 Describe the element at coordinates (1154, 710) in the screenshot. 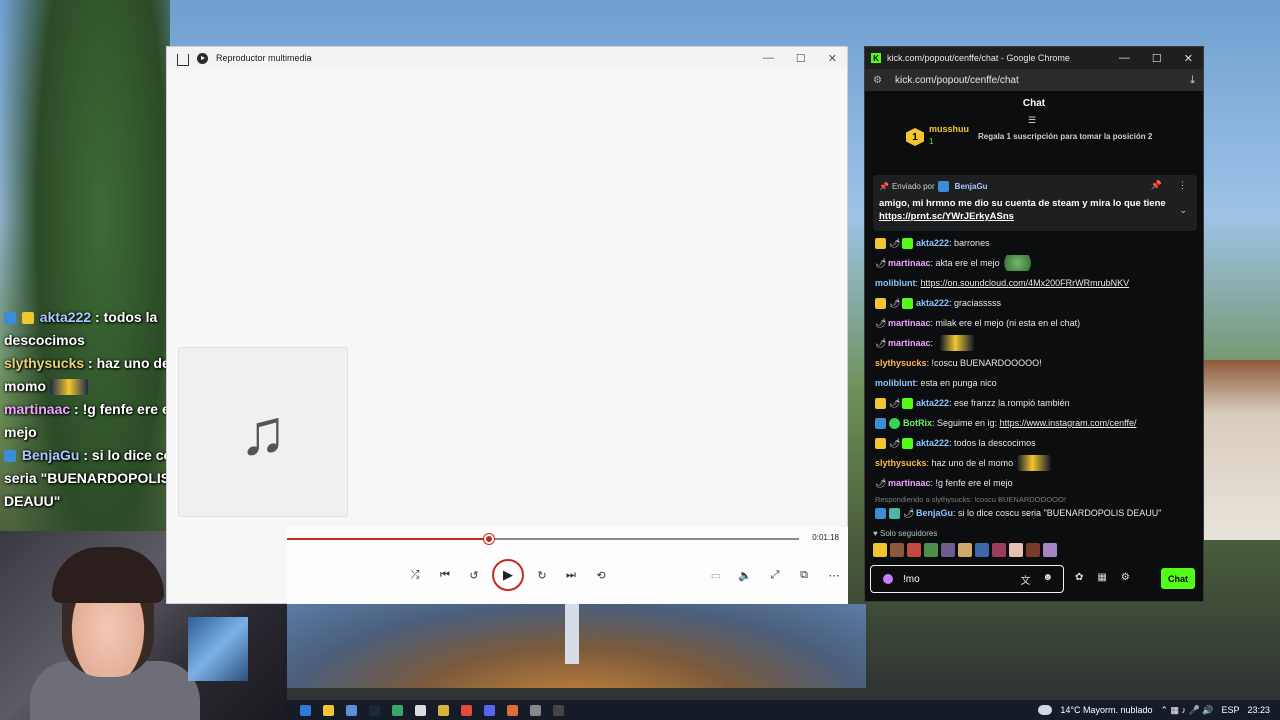

I see `system-tray: 14°C Mayorm. nublado ⌃ ▦ ♪ 🎤 🔊 ESP 23:23` at that location.